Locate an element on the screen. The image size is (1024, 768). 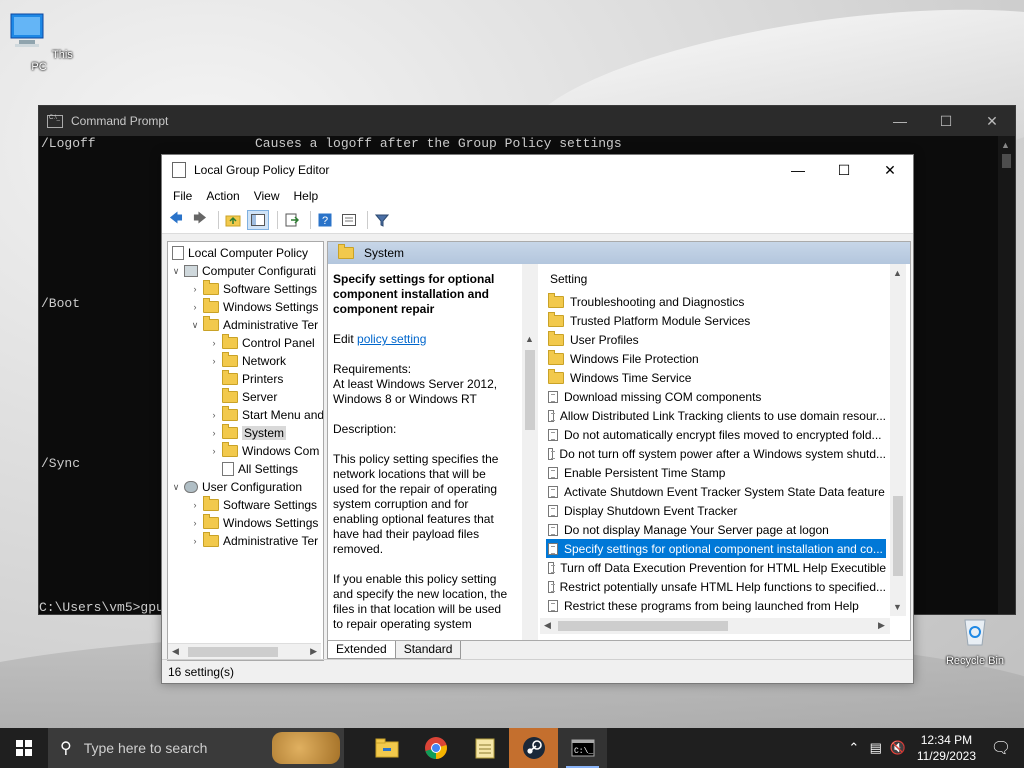
taskbar-file-explorer is located at coordinates (386, 748).